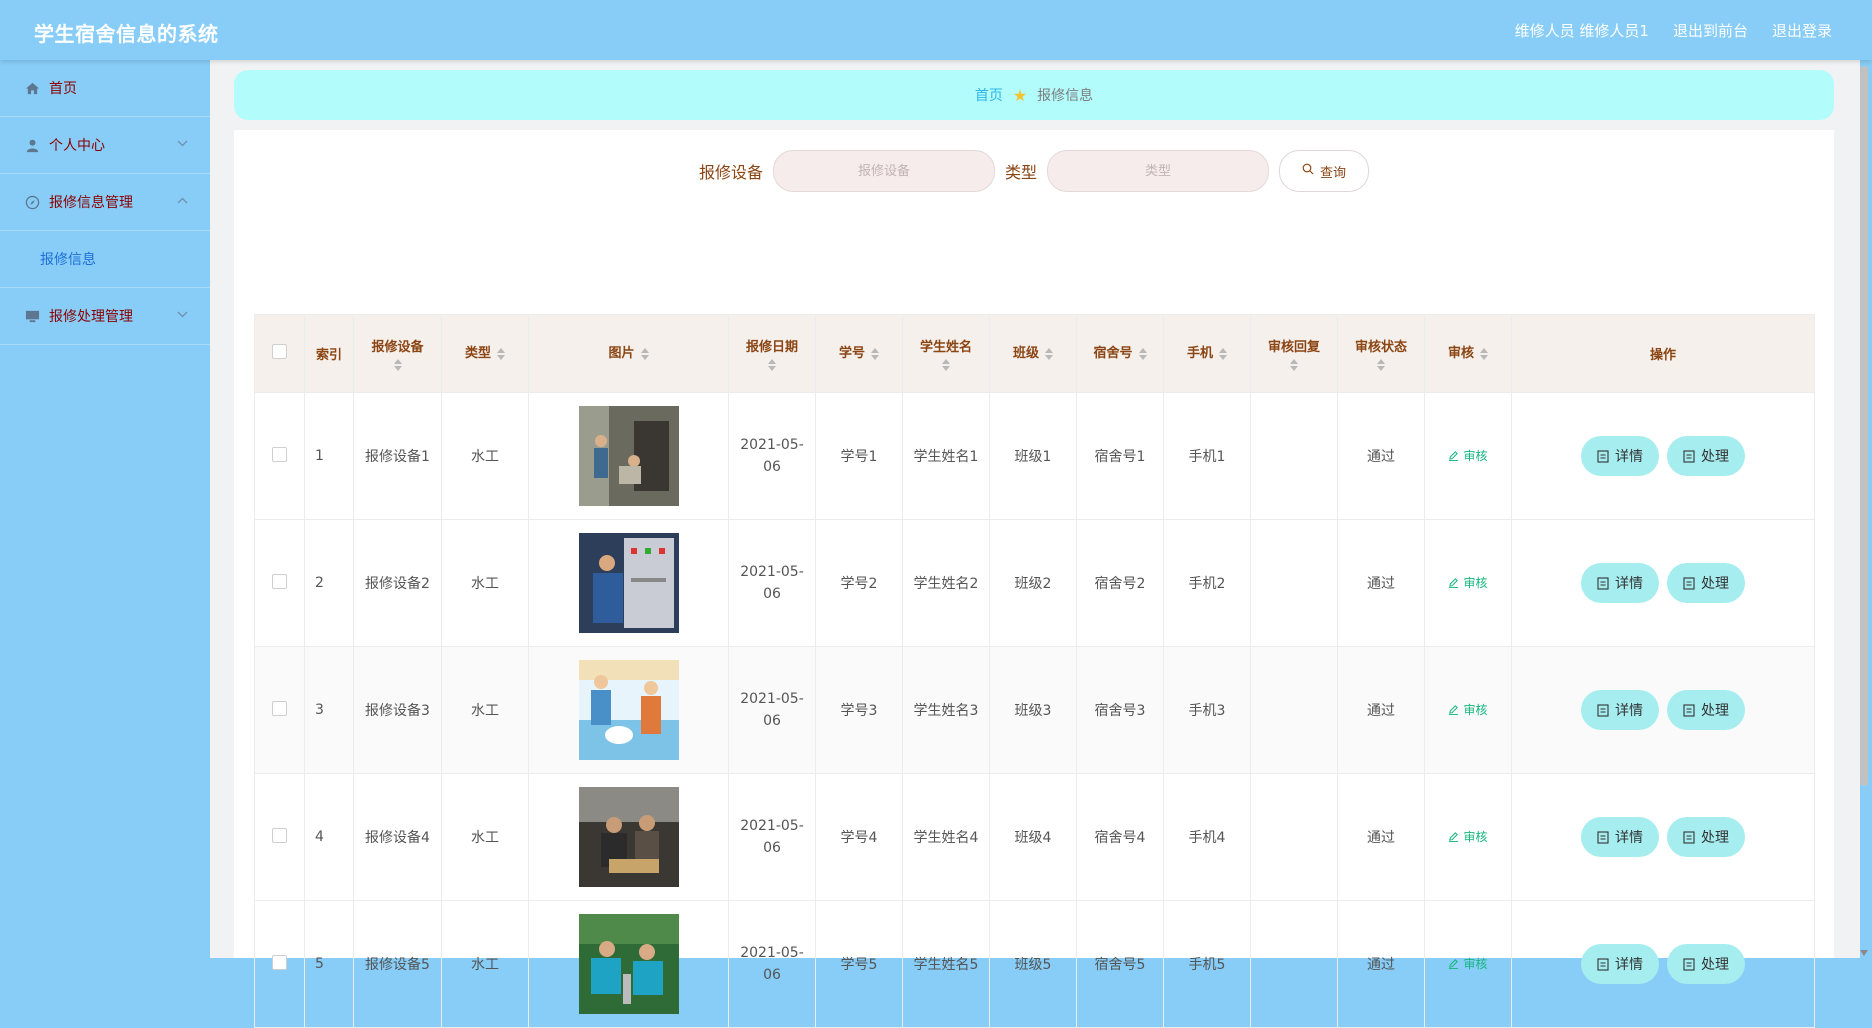 This screenshot has height=1028, width=1872. Describe the element at coordinates (1120, 710) in the screenshot. I see `cell-dorm: 宿舍号3` at that location.